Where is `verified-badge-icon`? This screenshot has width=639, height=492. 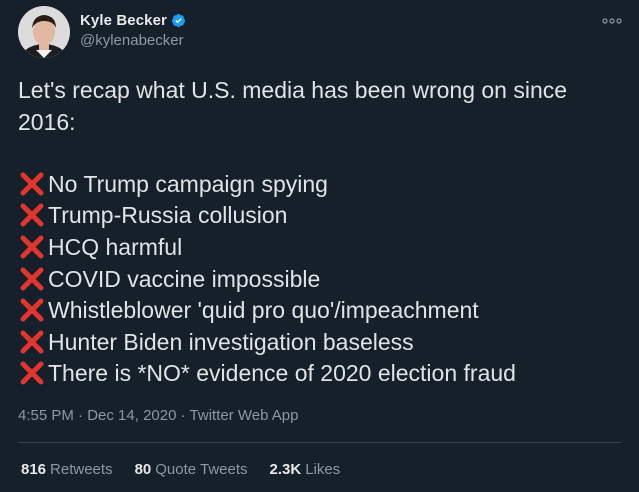
verified-badge-icon is located at coordinates (178, 20).